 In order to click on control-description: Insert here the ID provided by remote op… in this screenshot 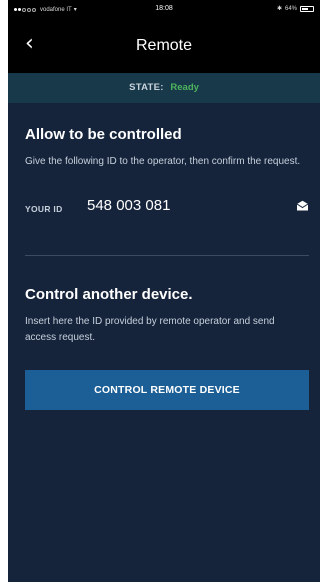, I will do `click(150, 329)`.